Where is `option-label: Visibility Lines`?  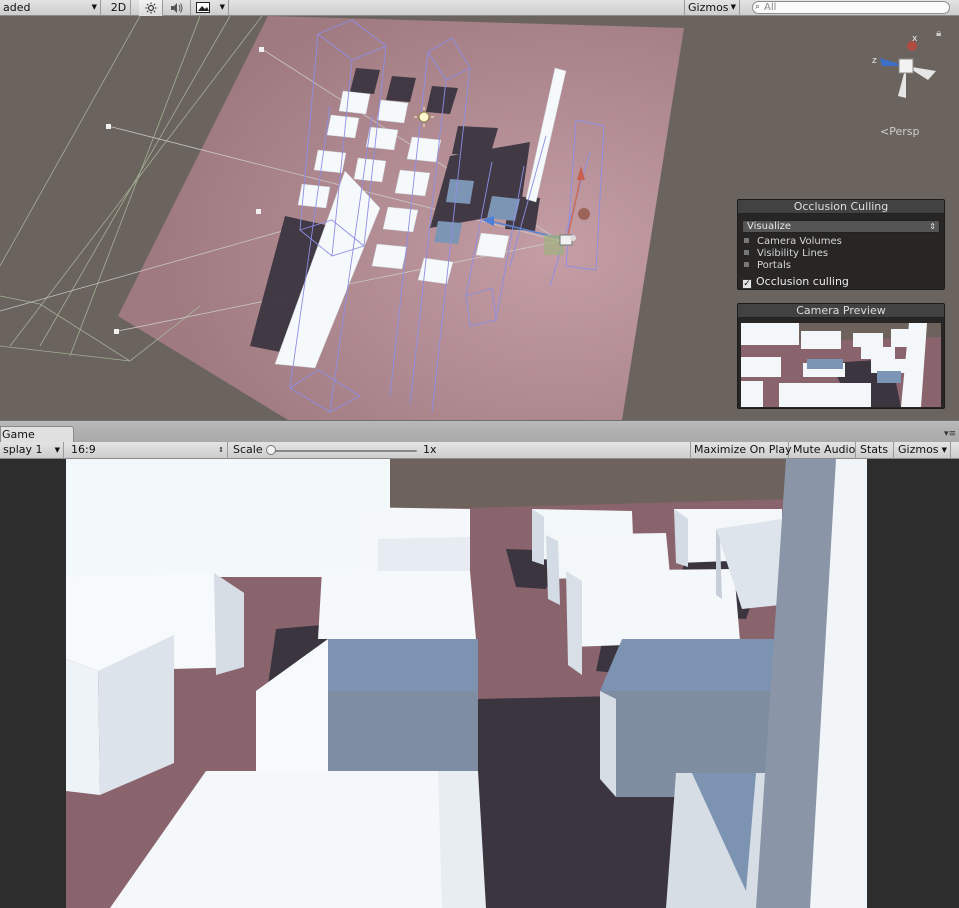
option-label: Visibility Lines is located at coordinates (793, 253).